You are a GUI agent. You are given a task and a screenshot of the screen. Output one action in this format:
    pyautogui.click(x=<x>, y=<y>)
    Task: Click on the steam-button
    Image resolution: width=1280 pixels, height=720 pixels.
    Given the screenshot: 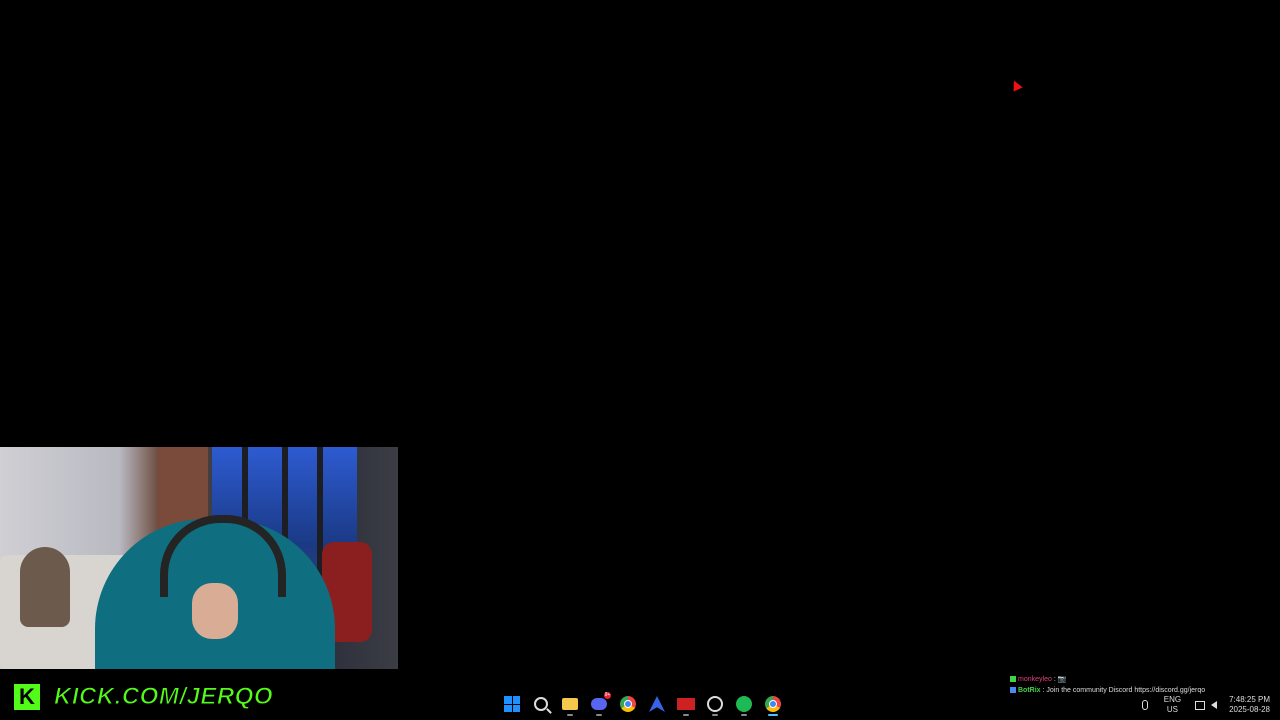 What is the action you would take?
    pyautogui.click(x=715, y=704)
    